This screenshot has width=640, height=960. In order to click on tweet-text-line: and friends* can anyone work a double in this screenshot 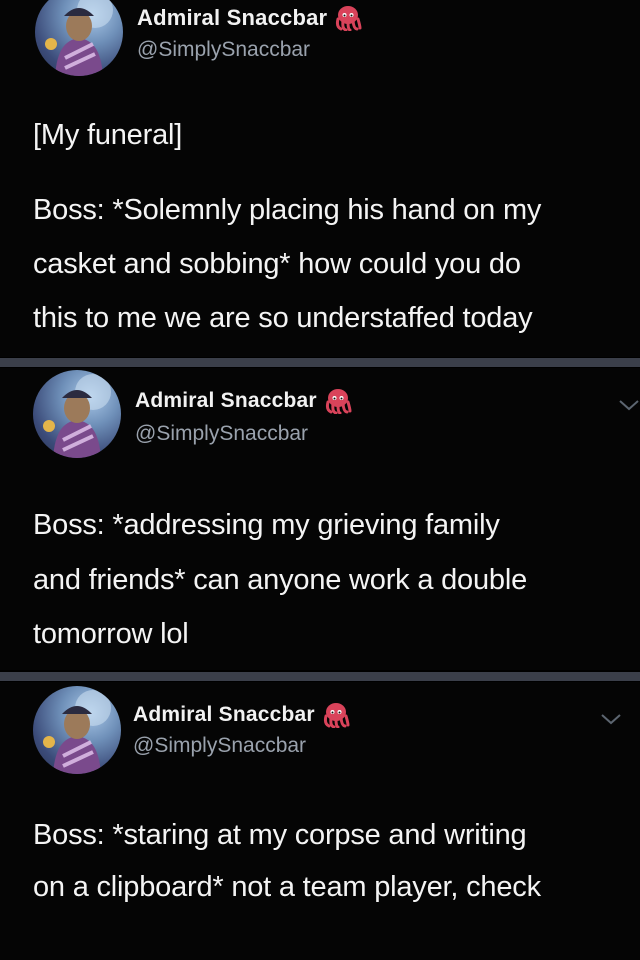, I will do `click(280, 580)`.